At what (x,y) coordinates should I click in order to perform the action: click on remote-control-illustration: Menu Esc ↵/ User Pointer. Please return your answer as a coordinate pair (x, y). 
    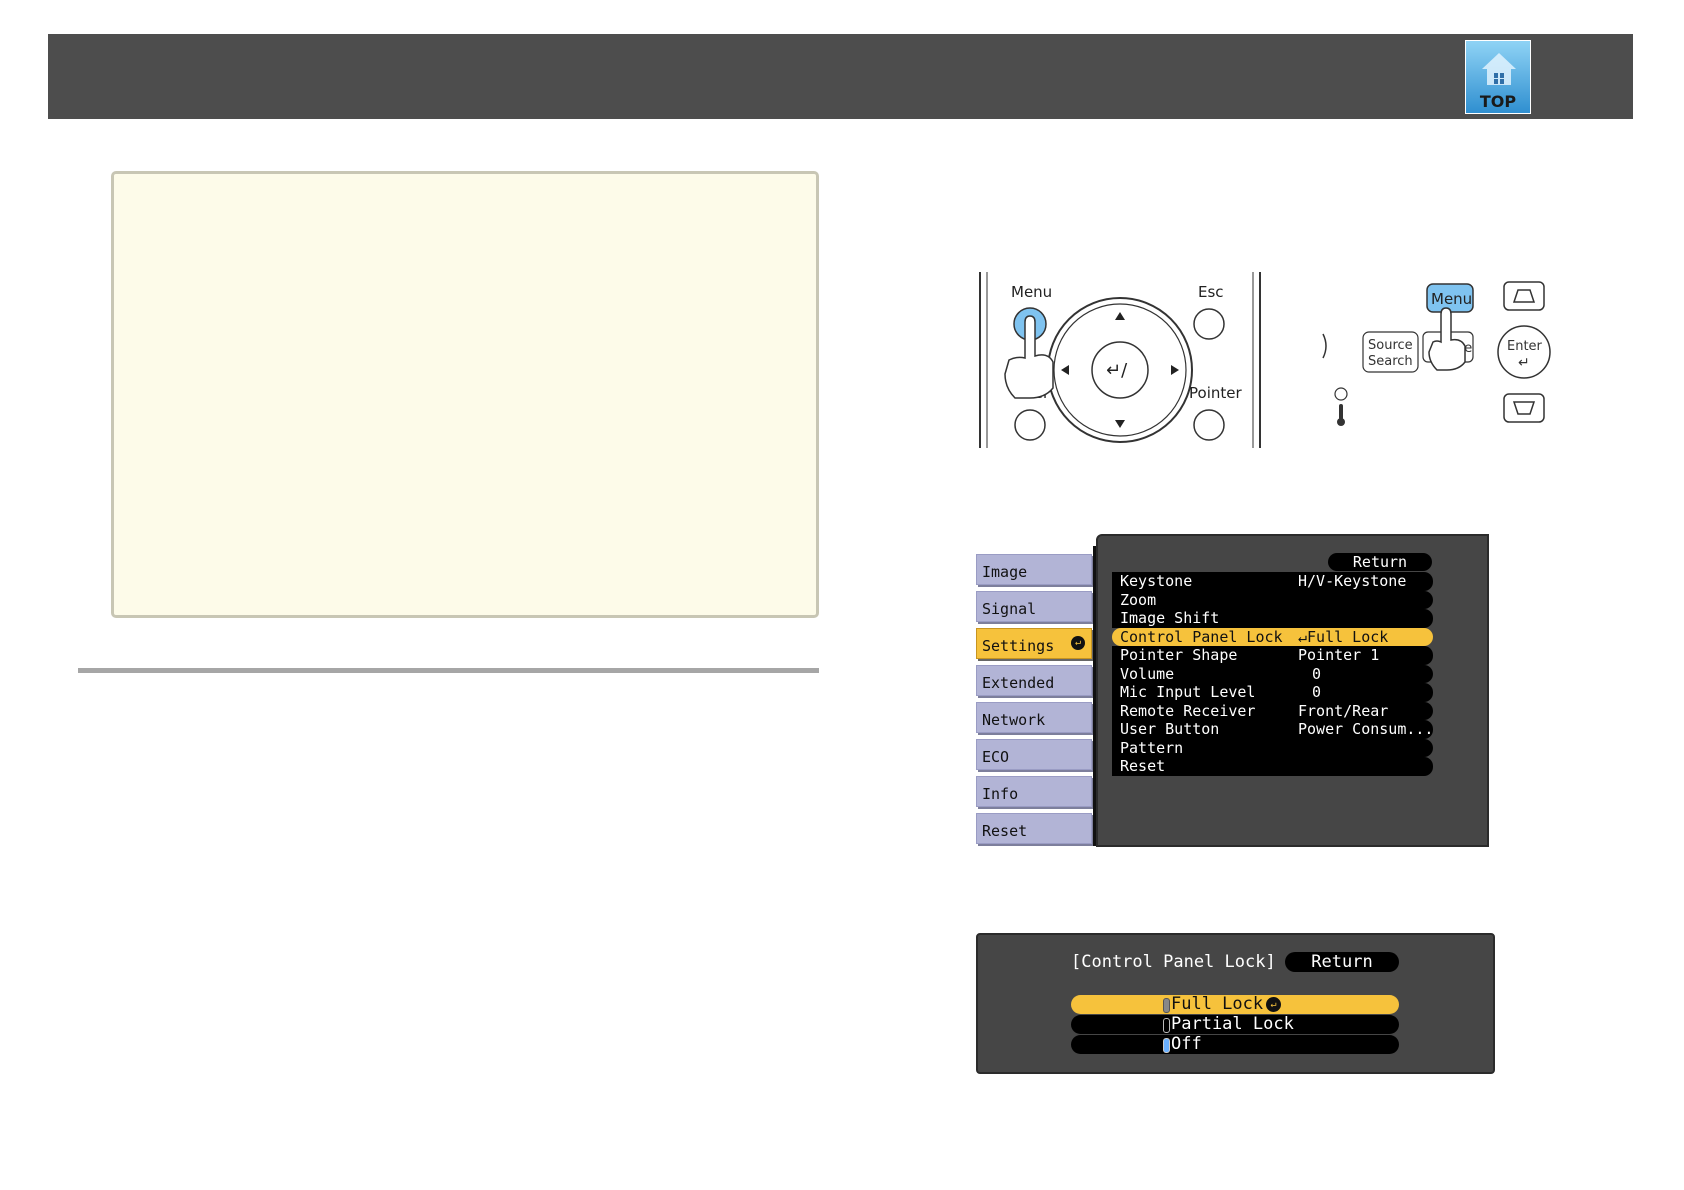
    Looking at the image, I should click on (1120, 360).